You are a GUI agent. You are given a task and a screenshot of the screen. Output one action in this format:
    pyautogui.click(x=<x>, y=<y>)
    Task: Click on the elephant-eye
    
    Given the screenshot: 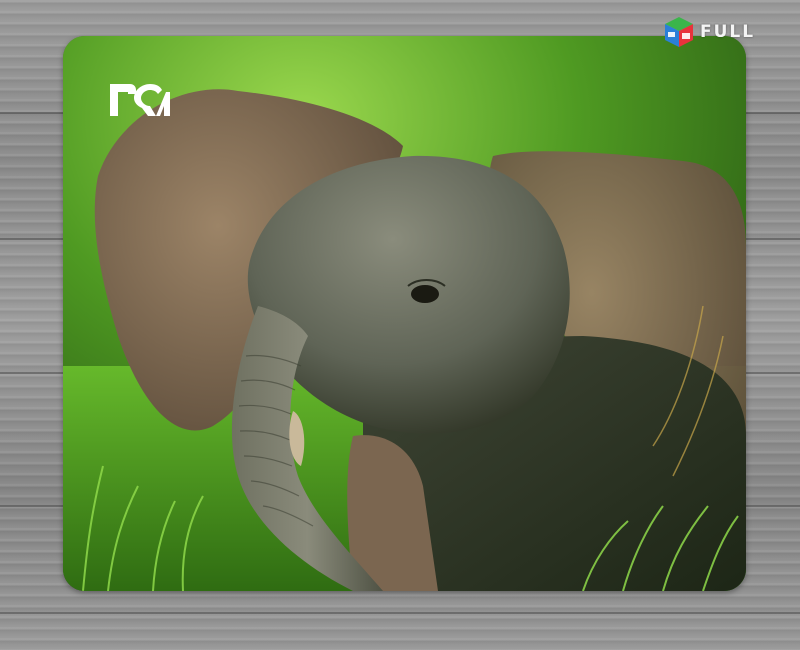 What is the action you would take?
    pyautogui.click(x=425, y=294)
    